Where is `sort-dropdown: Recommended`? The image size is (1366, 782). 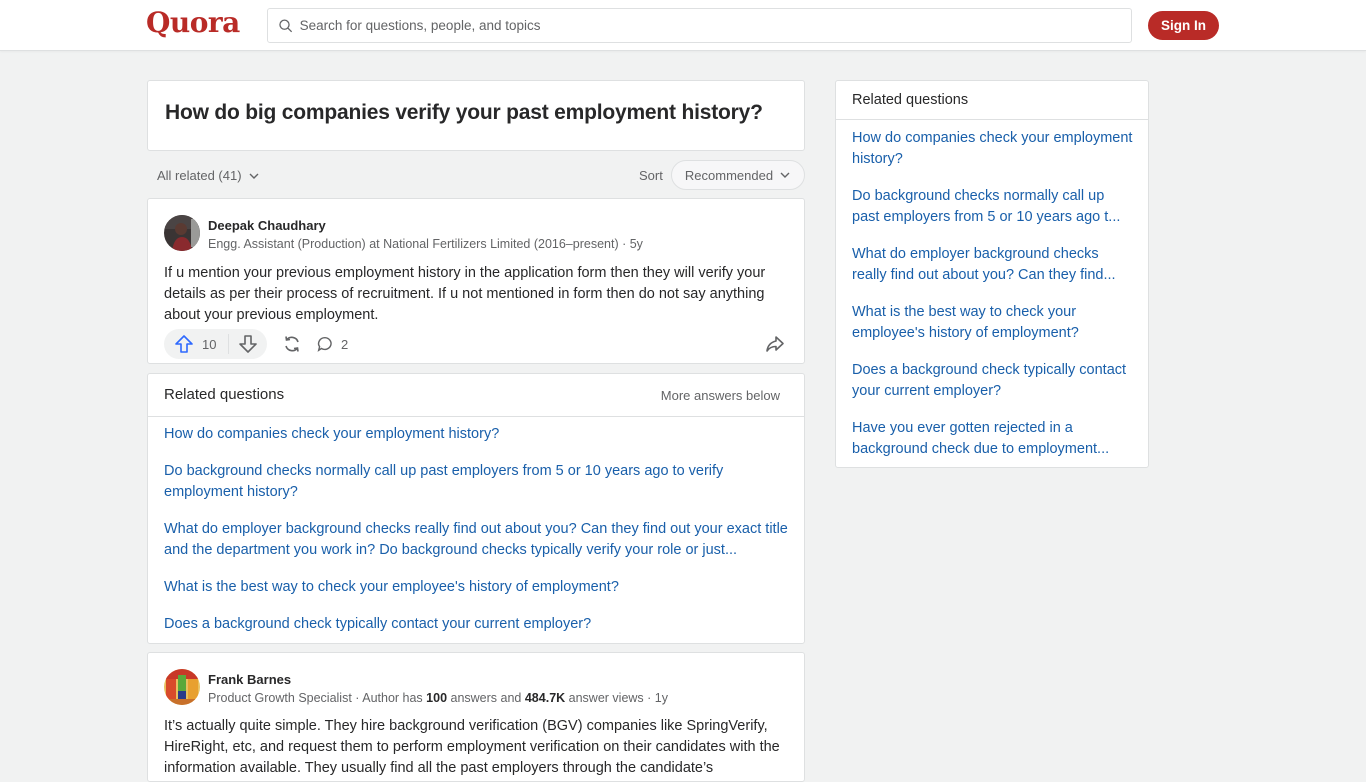
sort-dropdown: Recommended is located at coordinates (738, 175).